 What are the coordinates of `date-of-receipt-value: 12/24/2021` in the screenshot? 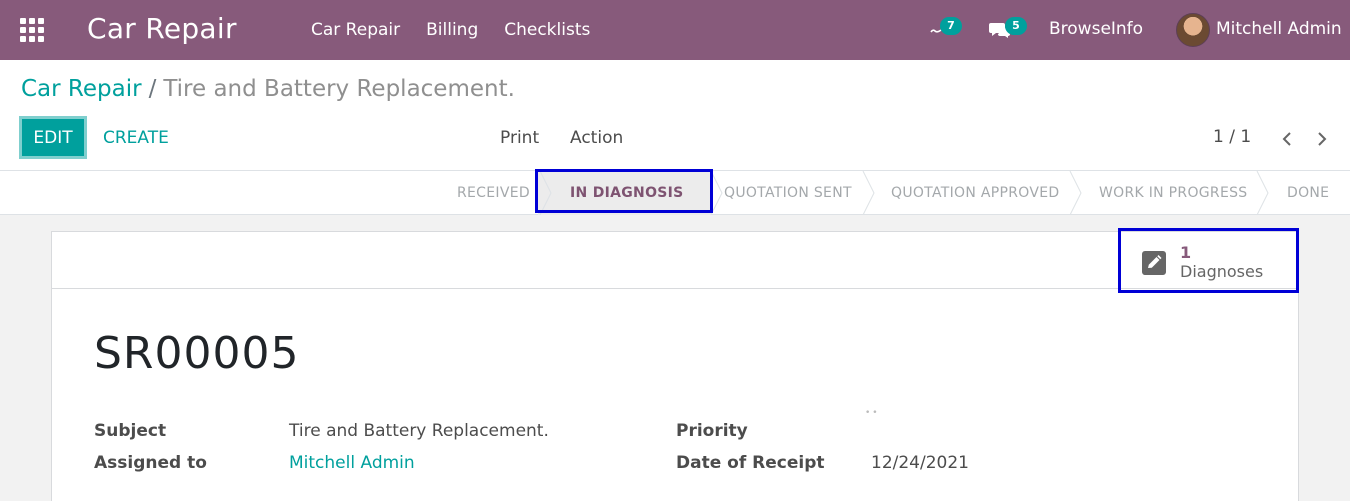 It's located at (920, 463).